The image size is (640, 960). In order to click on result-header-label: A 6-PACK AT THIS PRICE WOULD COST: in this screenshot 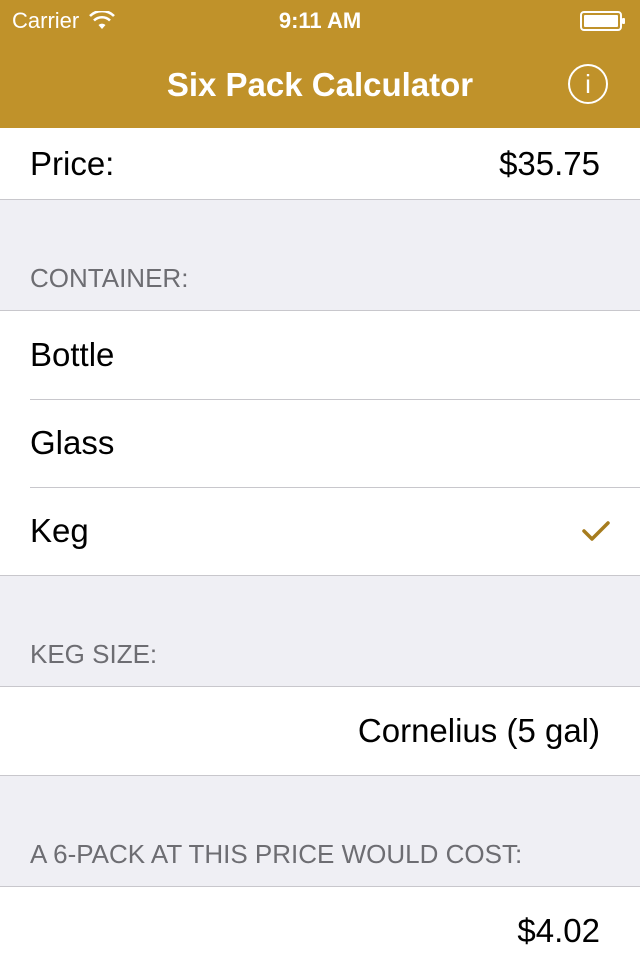, I will do `click(276, 854)`.